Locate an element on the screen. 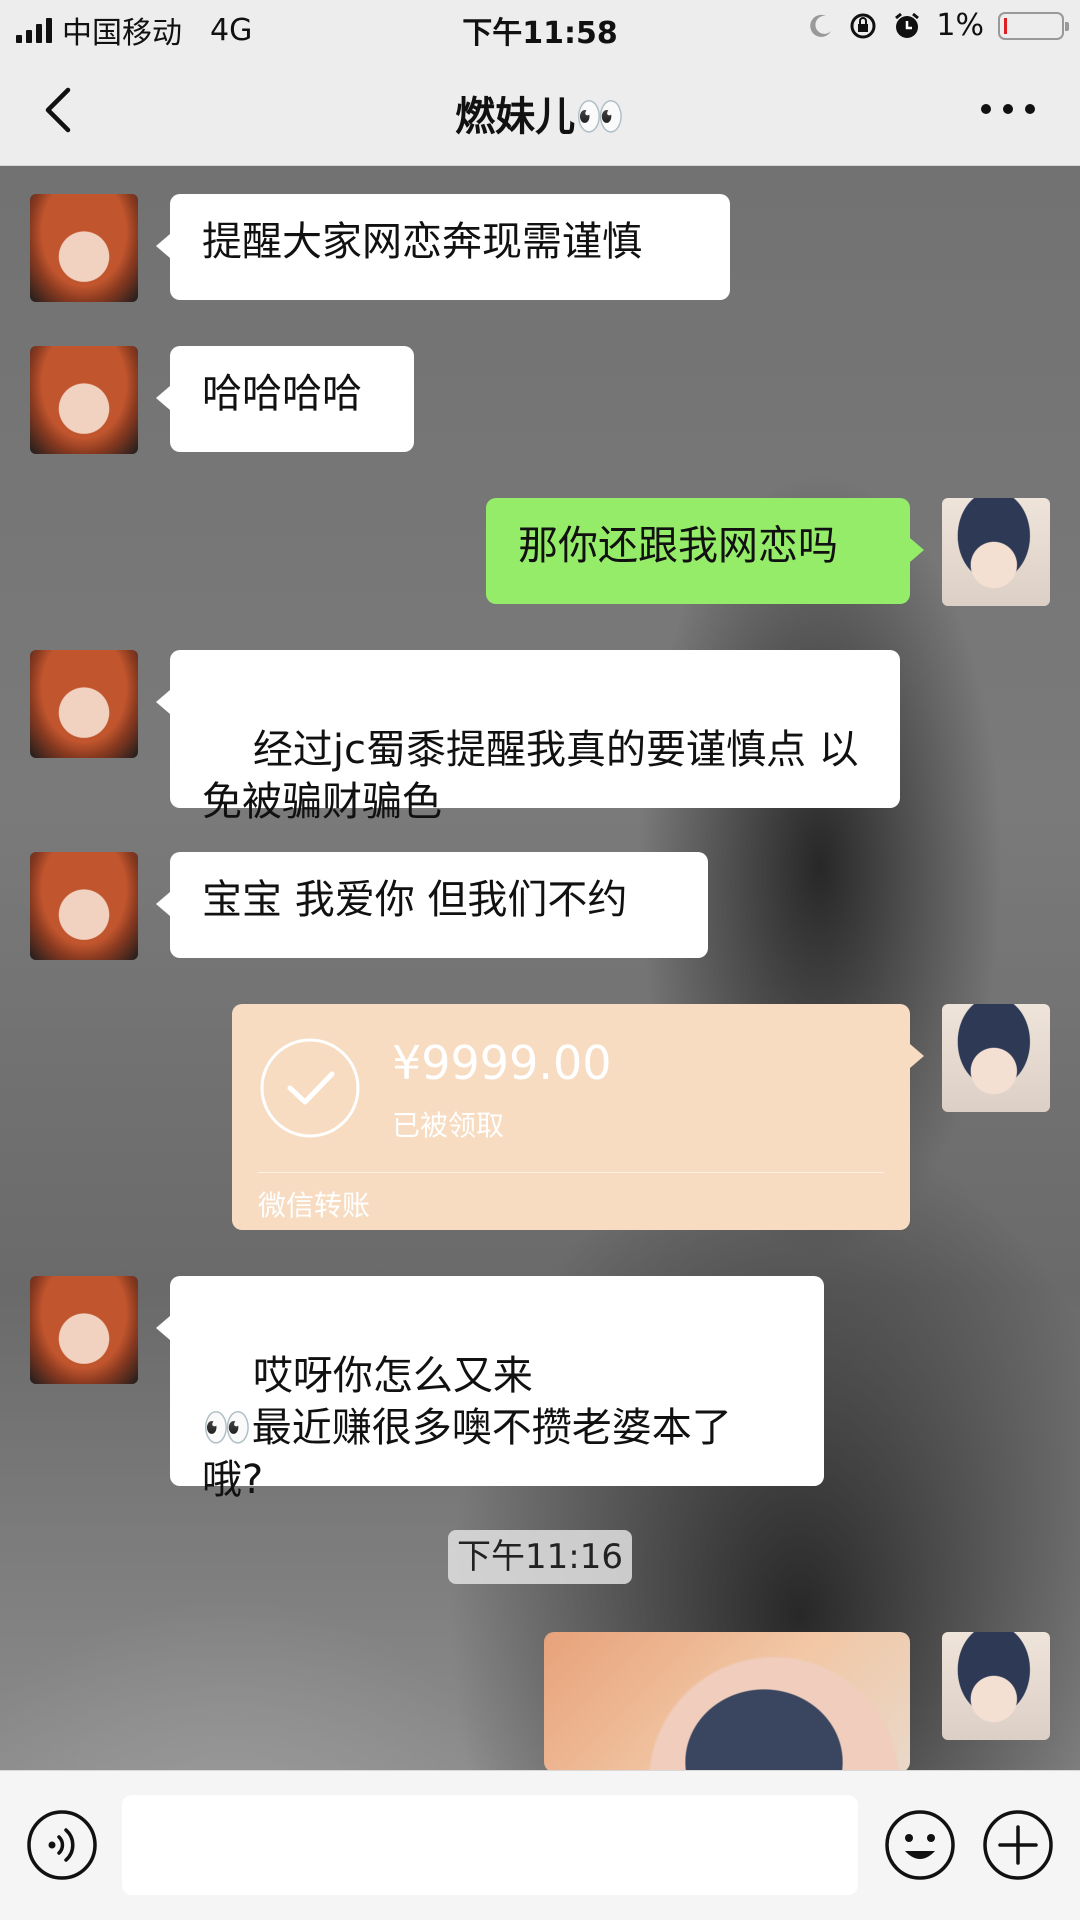 Image resolution: width=1080 pixels, height=1920 pixels. transfer-card: ¥9999.00 已被领取 微信转账 is located at coordinates (578, 1117).